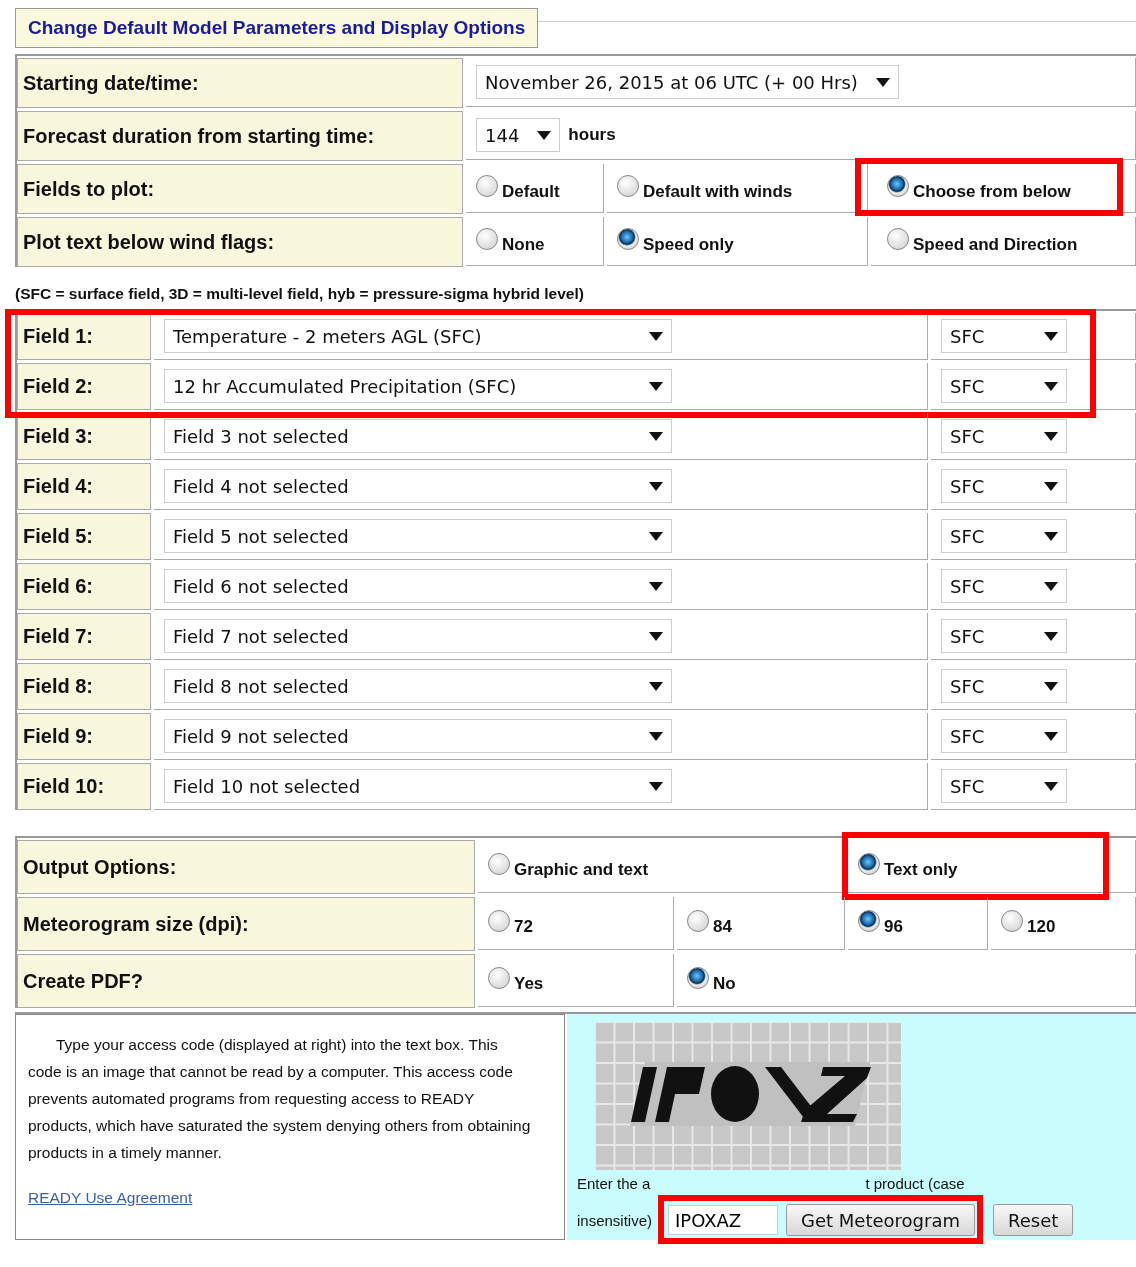 The height and width of the screenshot is (1267, 1136). What do you see at coordinates (418, 586) in the screenshot?
I see `field-dropdown: Field 6 not selected` at bounding box center [418, 586].